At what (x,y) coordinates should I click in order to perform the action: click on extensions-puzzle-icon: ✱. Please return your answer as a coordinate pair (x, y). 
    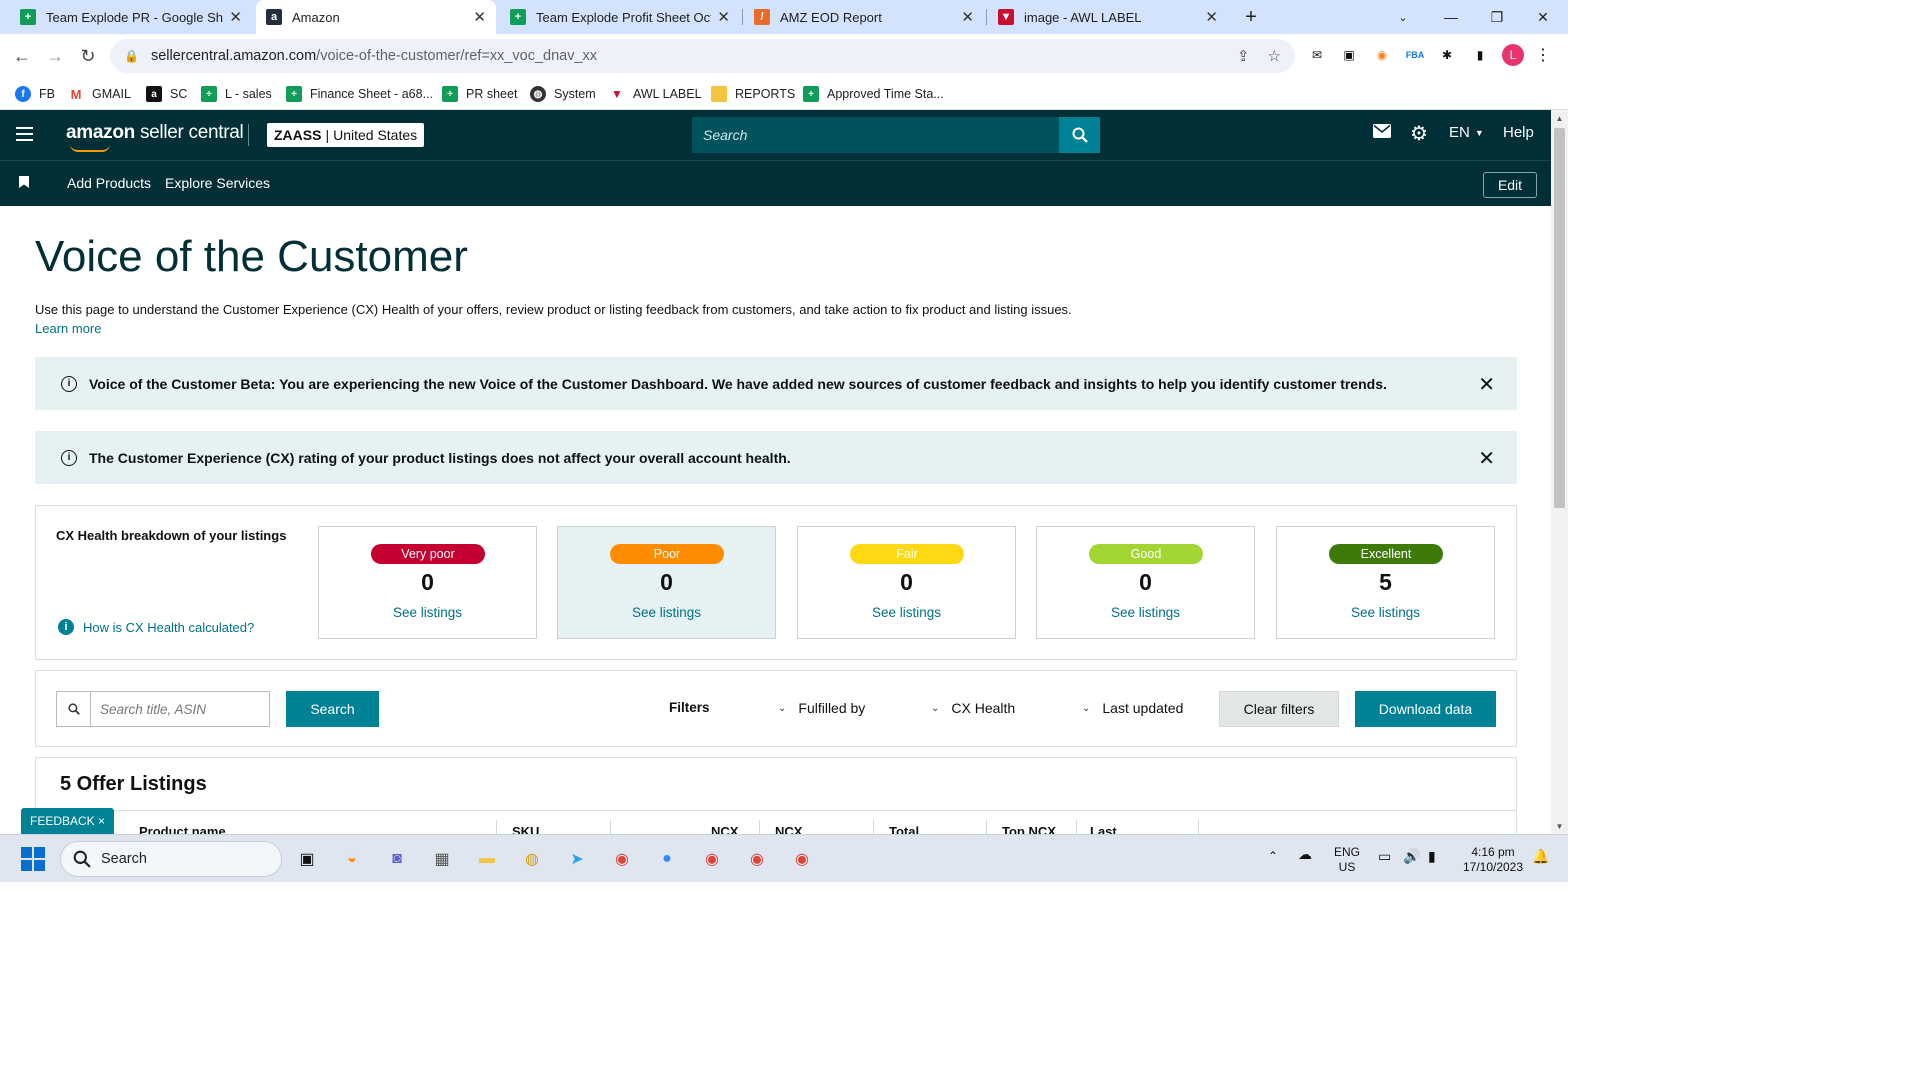
    Looking at the image, I should click on (1447, 55).